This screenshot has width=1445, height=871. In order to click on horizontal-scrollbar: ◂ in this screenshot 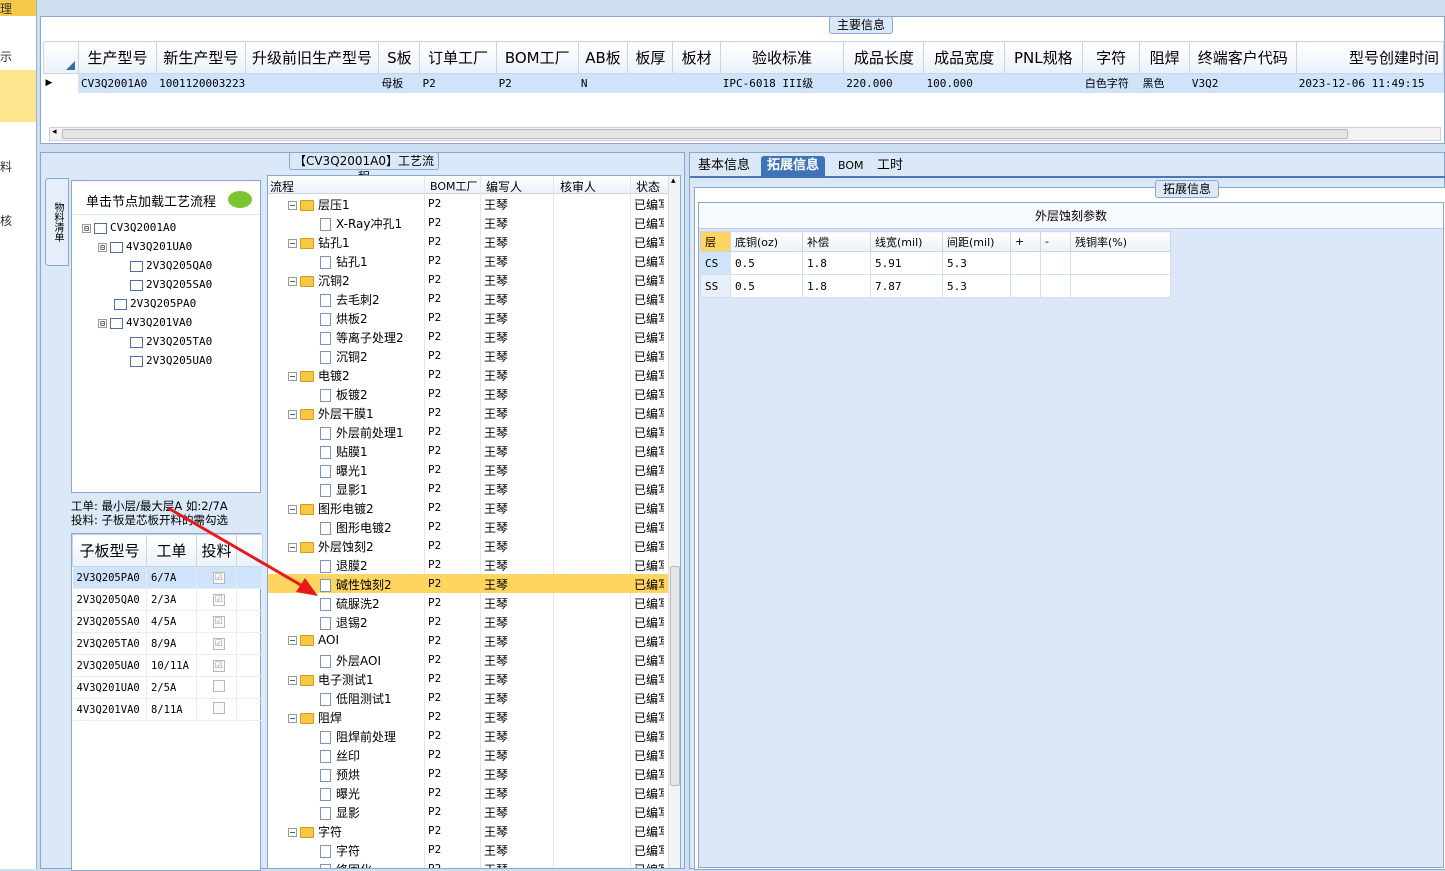, I will do `click(745, 134)`.